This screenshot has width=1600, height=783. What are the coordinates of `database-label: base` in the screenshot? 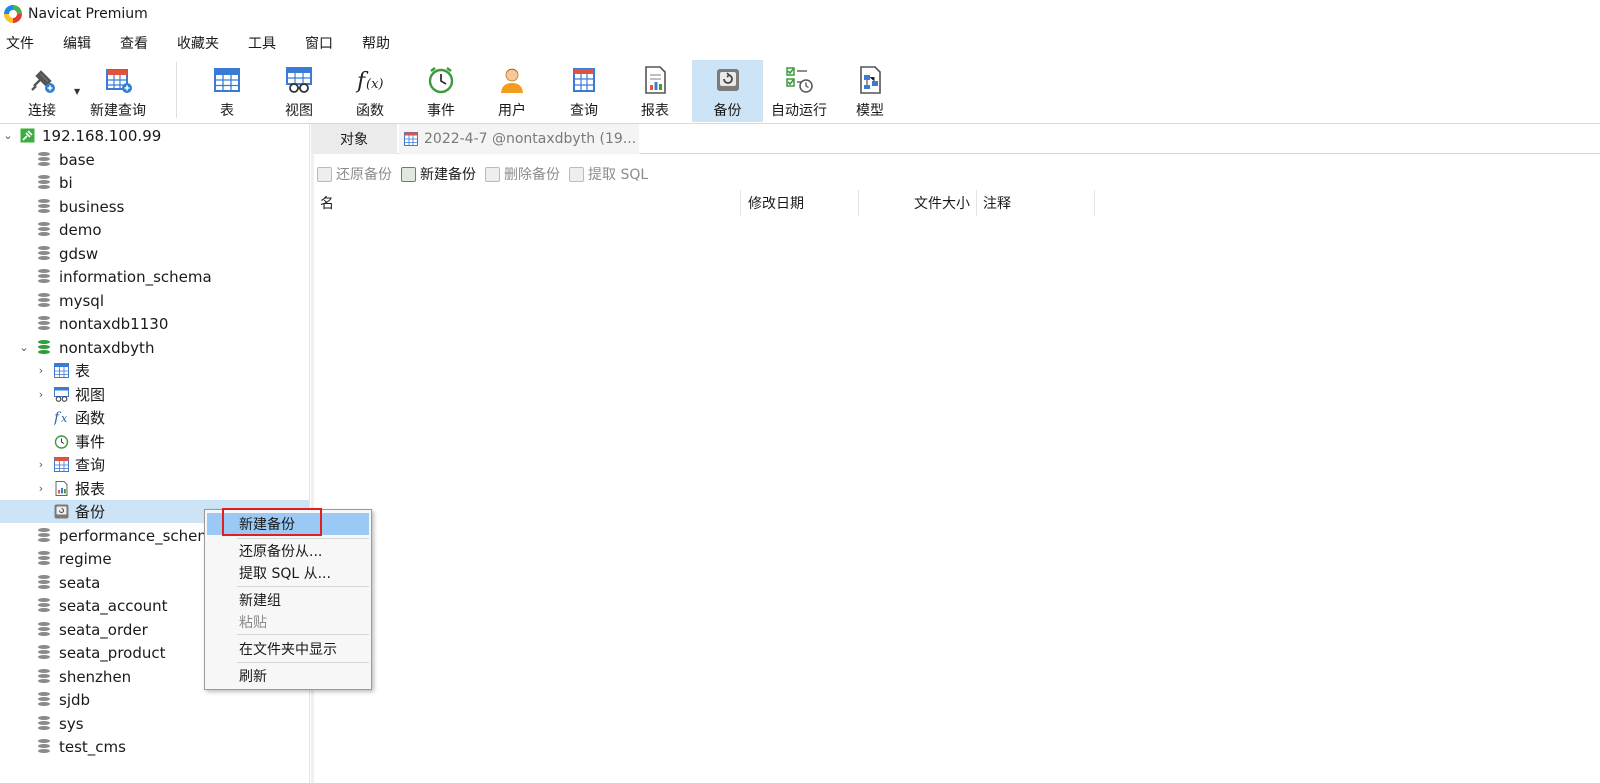 It's located at (77, 159).